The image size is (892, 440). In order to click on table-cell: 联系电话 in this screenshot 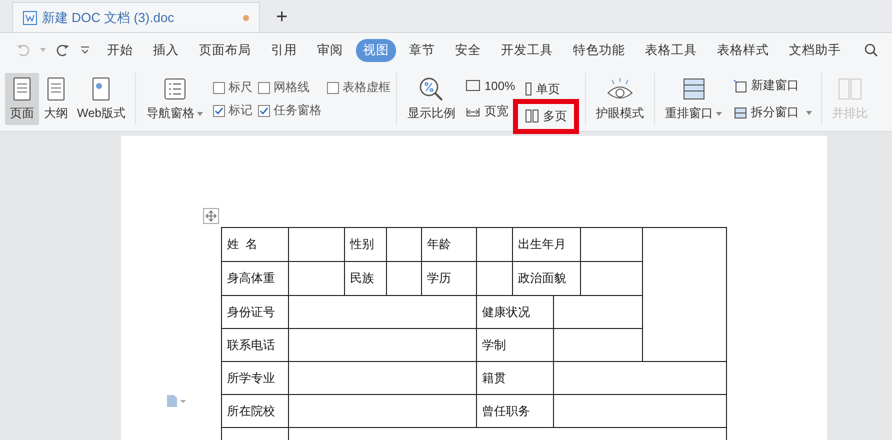, I will do `click(255, 345)`.